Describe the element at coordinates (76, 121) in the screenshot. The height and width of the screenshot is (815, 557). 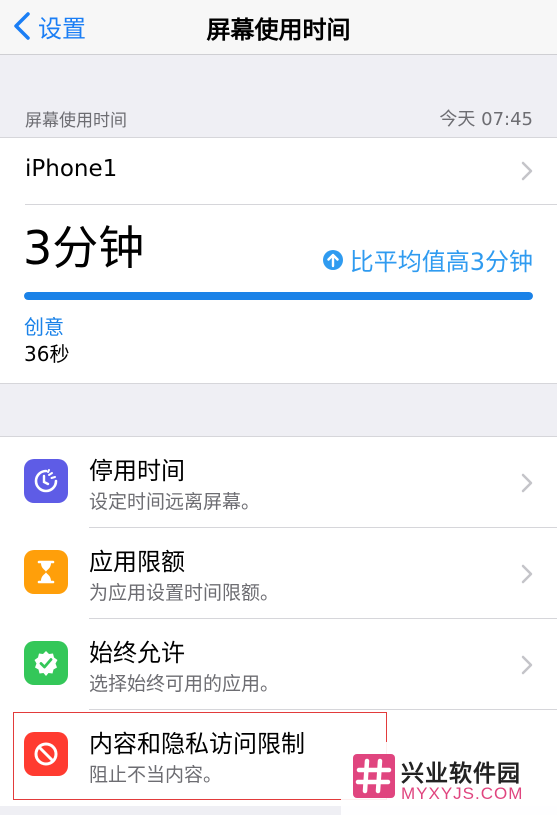
I see `summary-section-title: 屏幕使用时间` at that location.